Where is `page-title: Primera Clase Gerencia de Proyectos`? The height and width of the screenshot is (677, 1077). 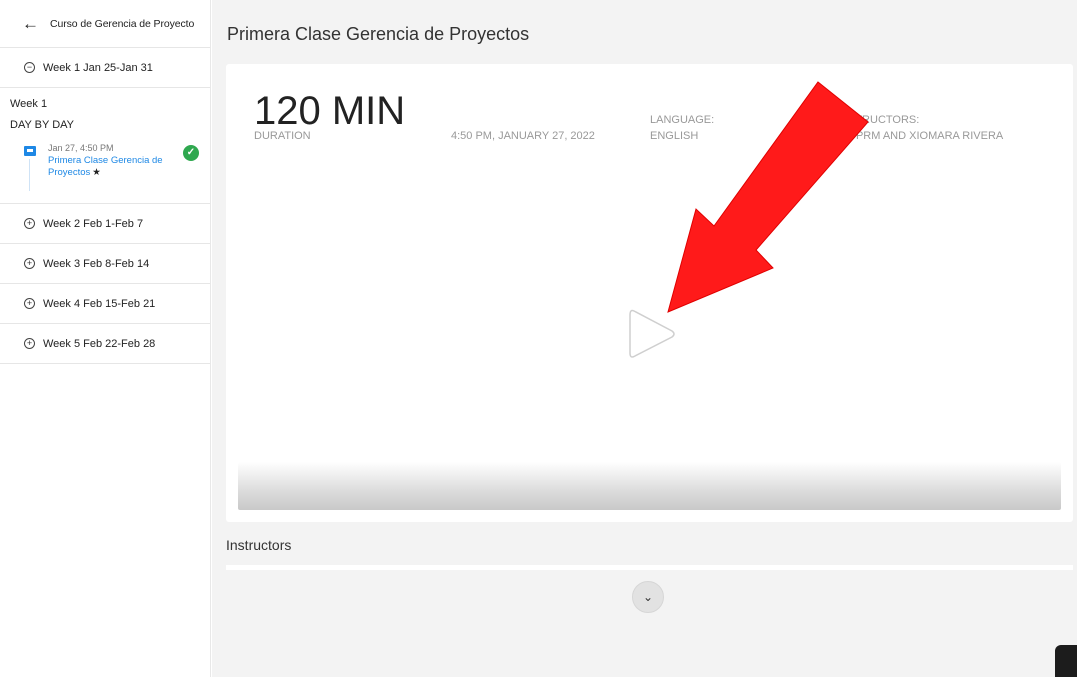
page-title: Primera Clase Gerencia de Proyectos is located at coordinates (378, 34).